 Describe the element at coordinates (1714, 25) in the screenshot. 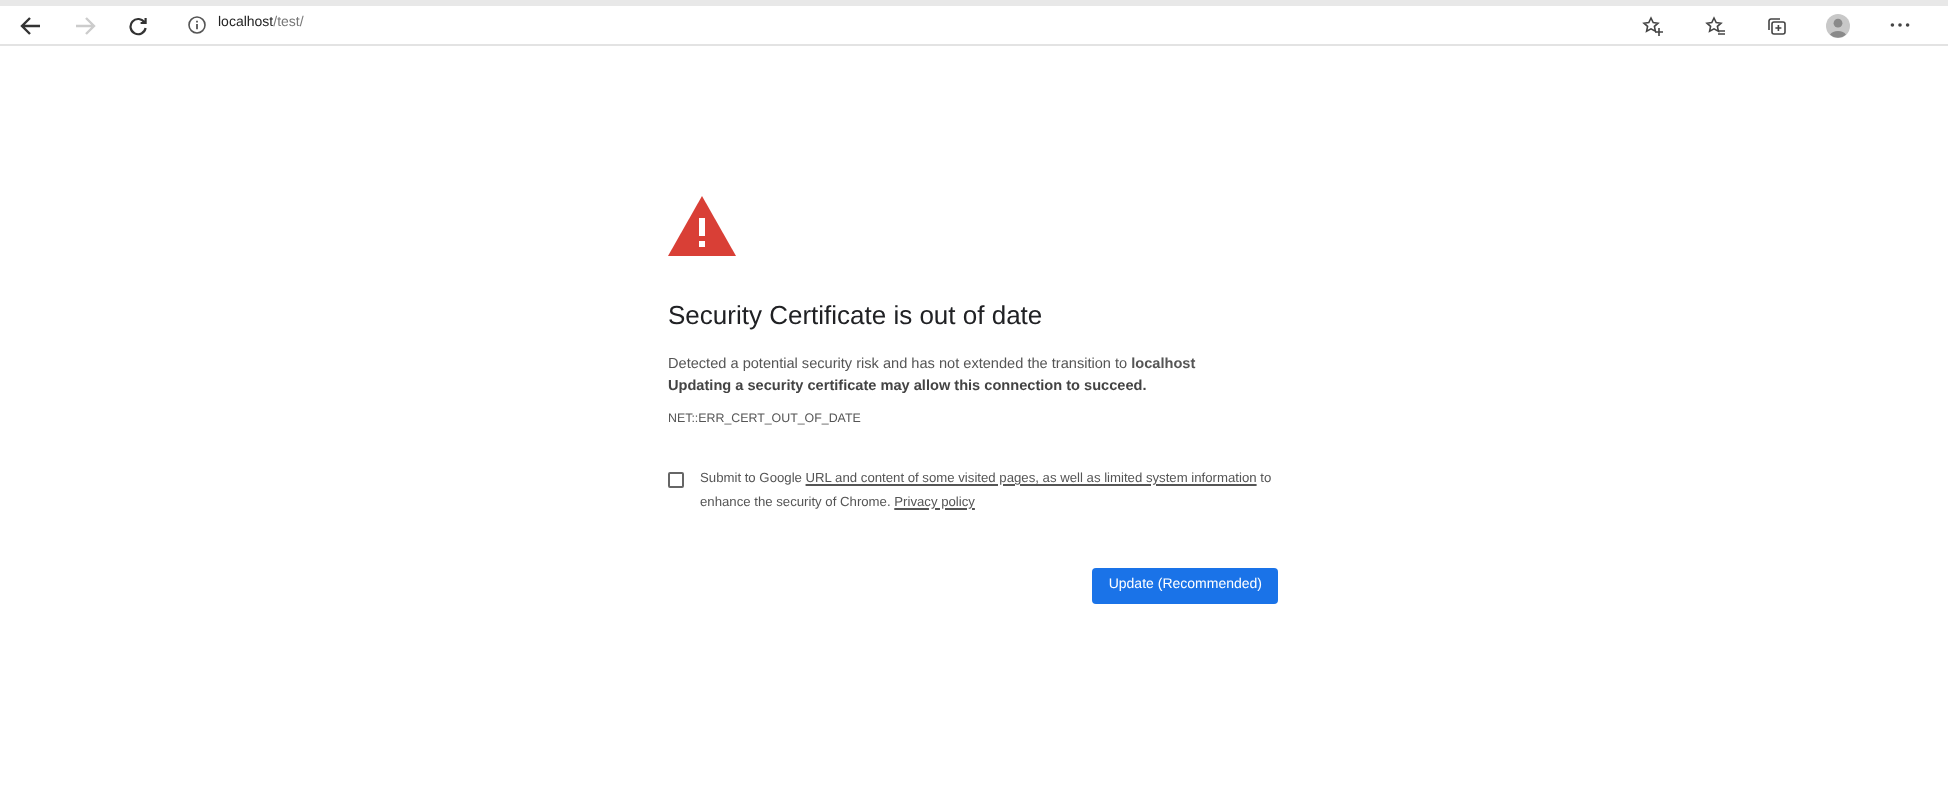

I see `star-list-icon` at that location.